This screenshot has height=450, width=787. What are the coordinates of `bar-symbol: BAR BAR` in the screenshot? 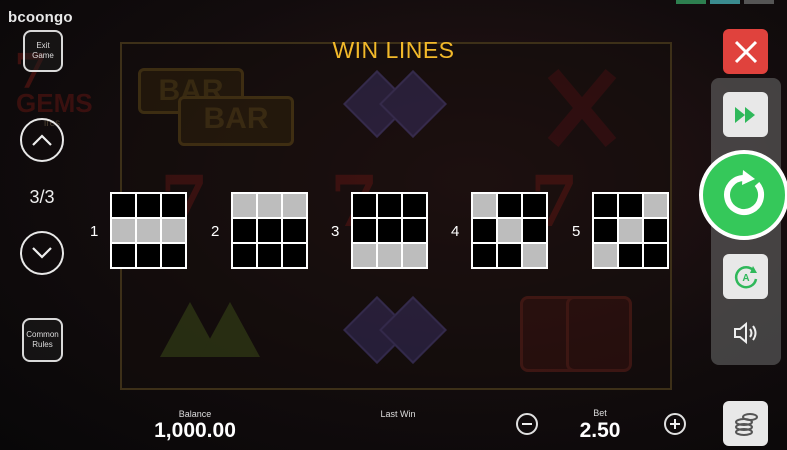 It's located at (216, 108).